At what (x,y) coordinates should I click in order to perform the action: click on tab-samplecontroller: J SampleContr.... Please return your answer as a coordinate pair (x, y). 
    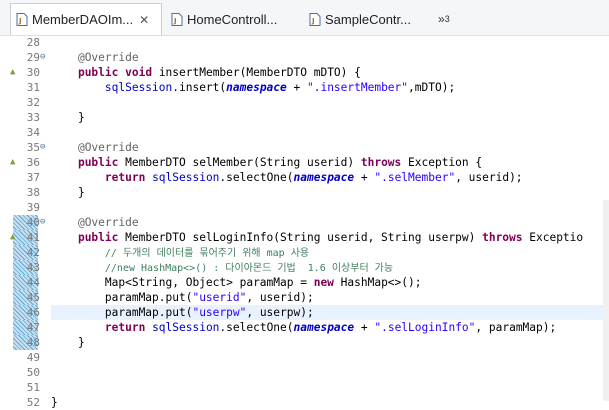
    Looking at the image, I should click on (369, 19).